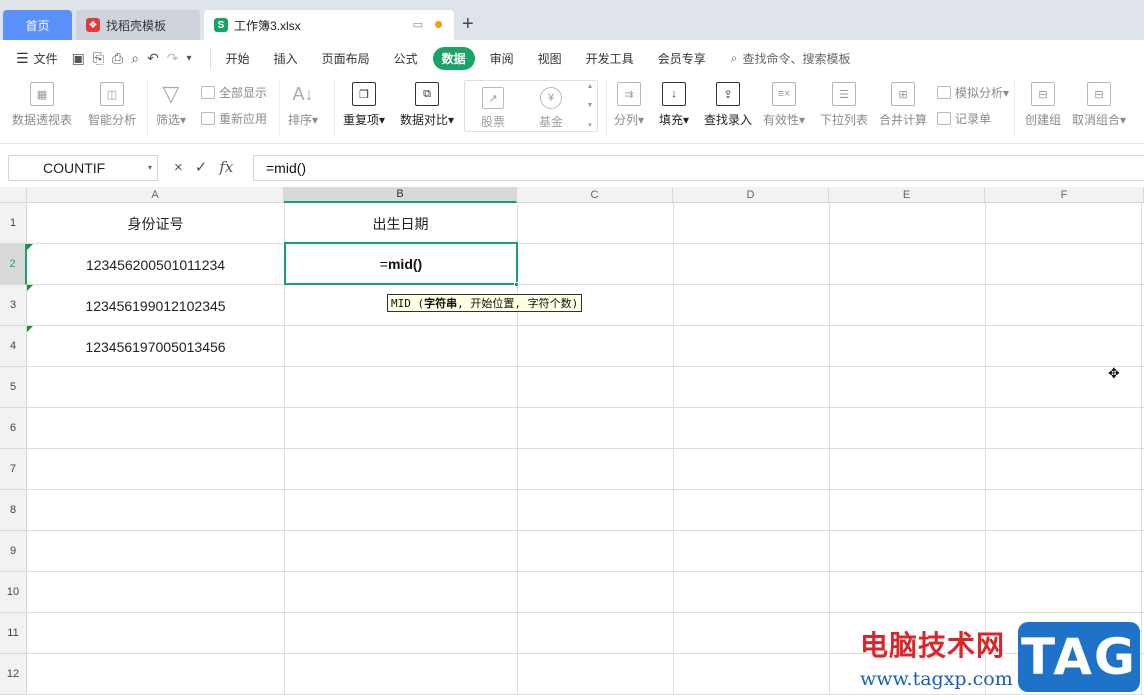 Image resolution: width=1144 pixels, height=695 pixels. What do you see at coordinates (674, 105) in the screenshot?
I see `fill-button: ↓ 填充▾` at bounding box center [674, 105].